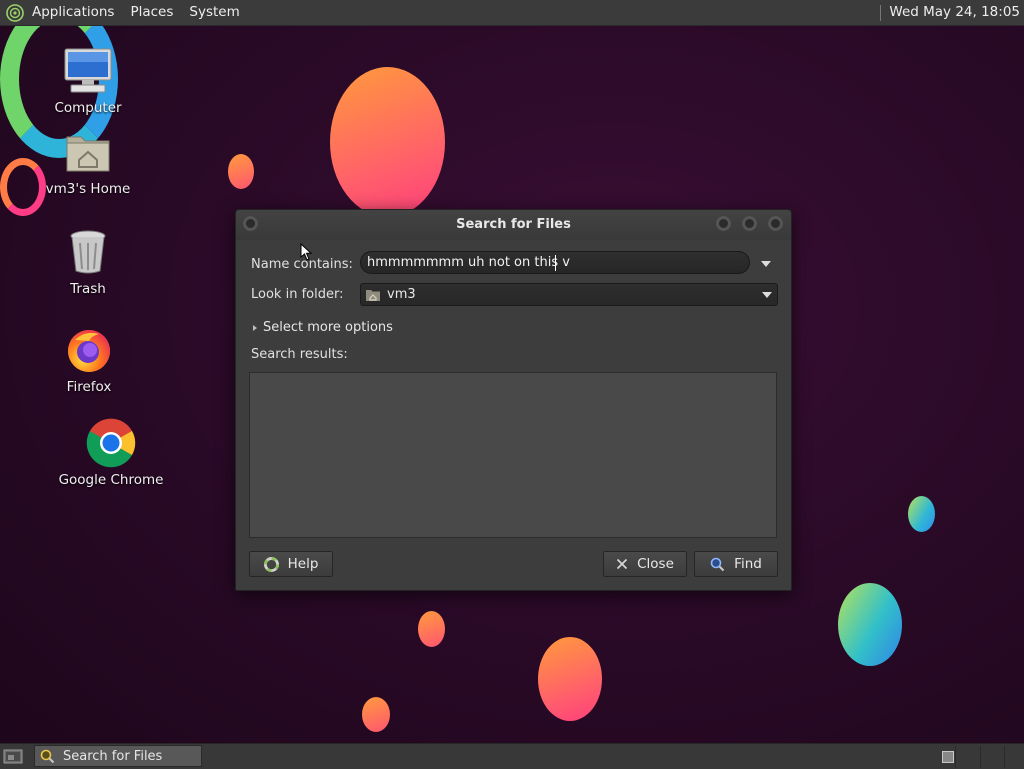  What do you see at coordinates (214, 12) in the screenshot?
I see `system-menu: System` at bounding box center [214, 12].